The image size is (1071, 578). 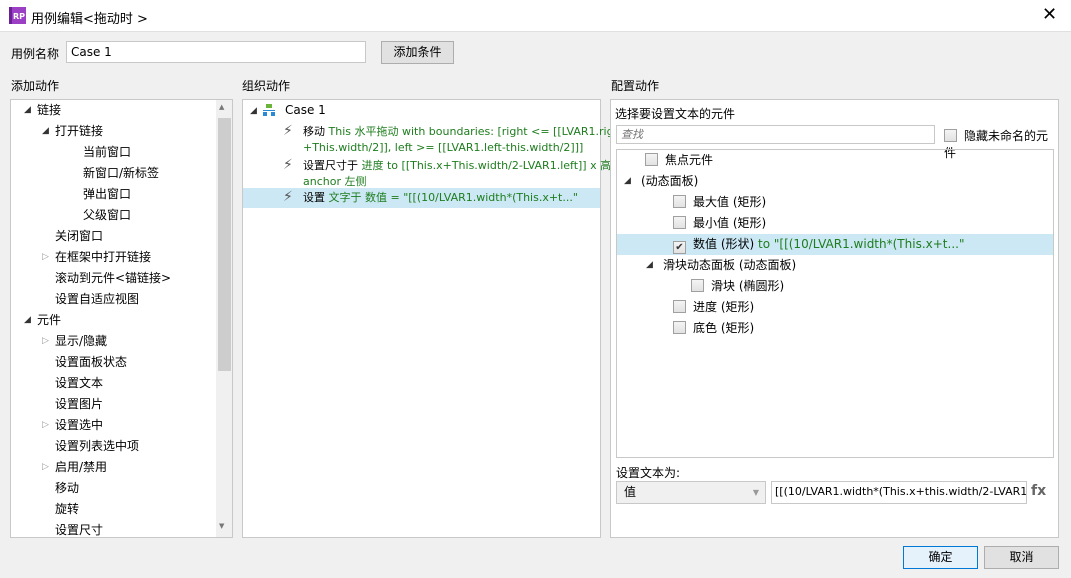 I want to click on scrollbar: ▲ ▼, so click(x=224, y=318).